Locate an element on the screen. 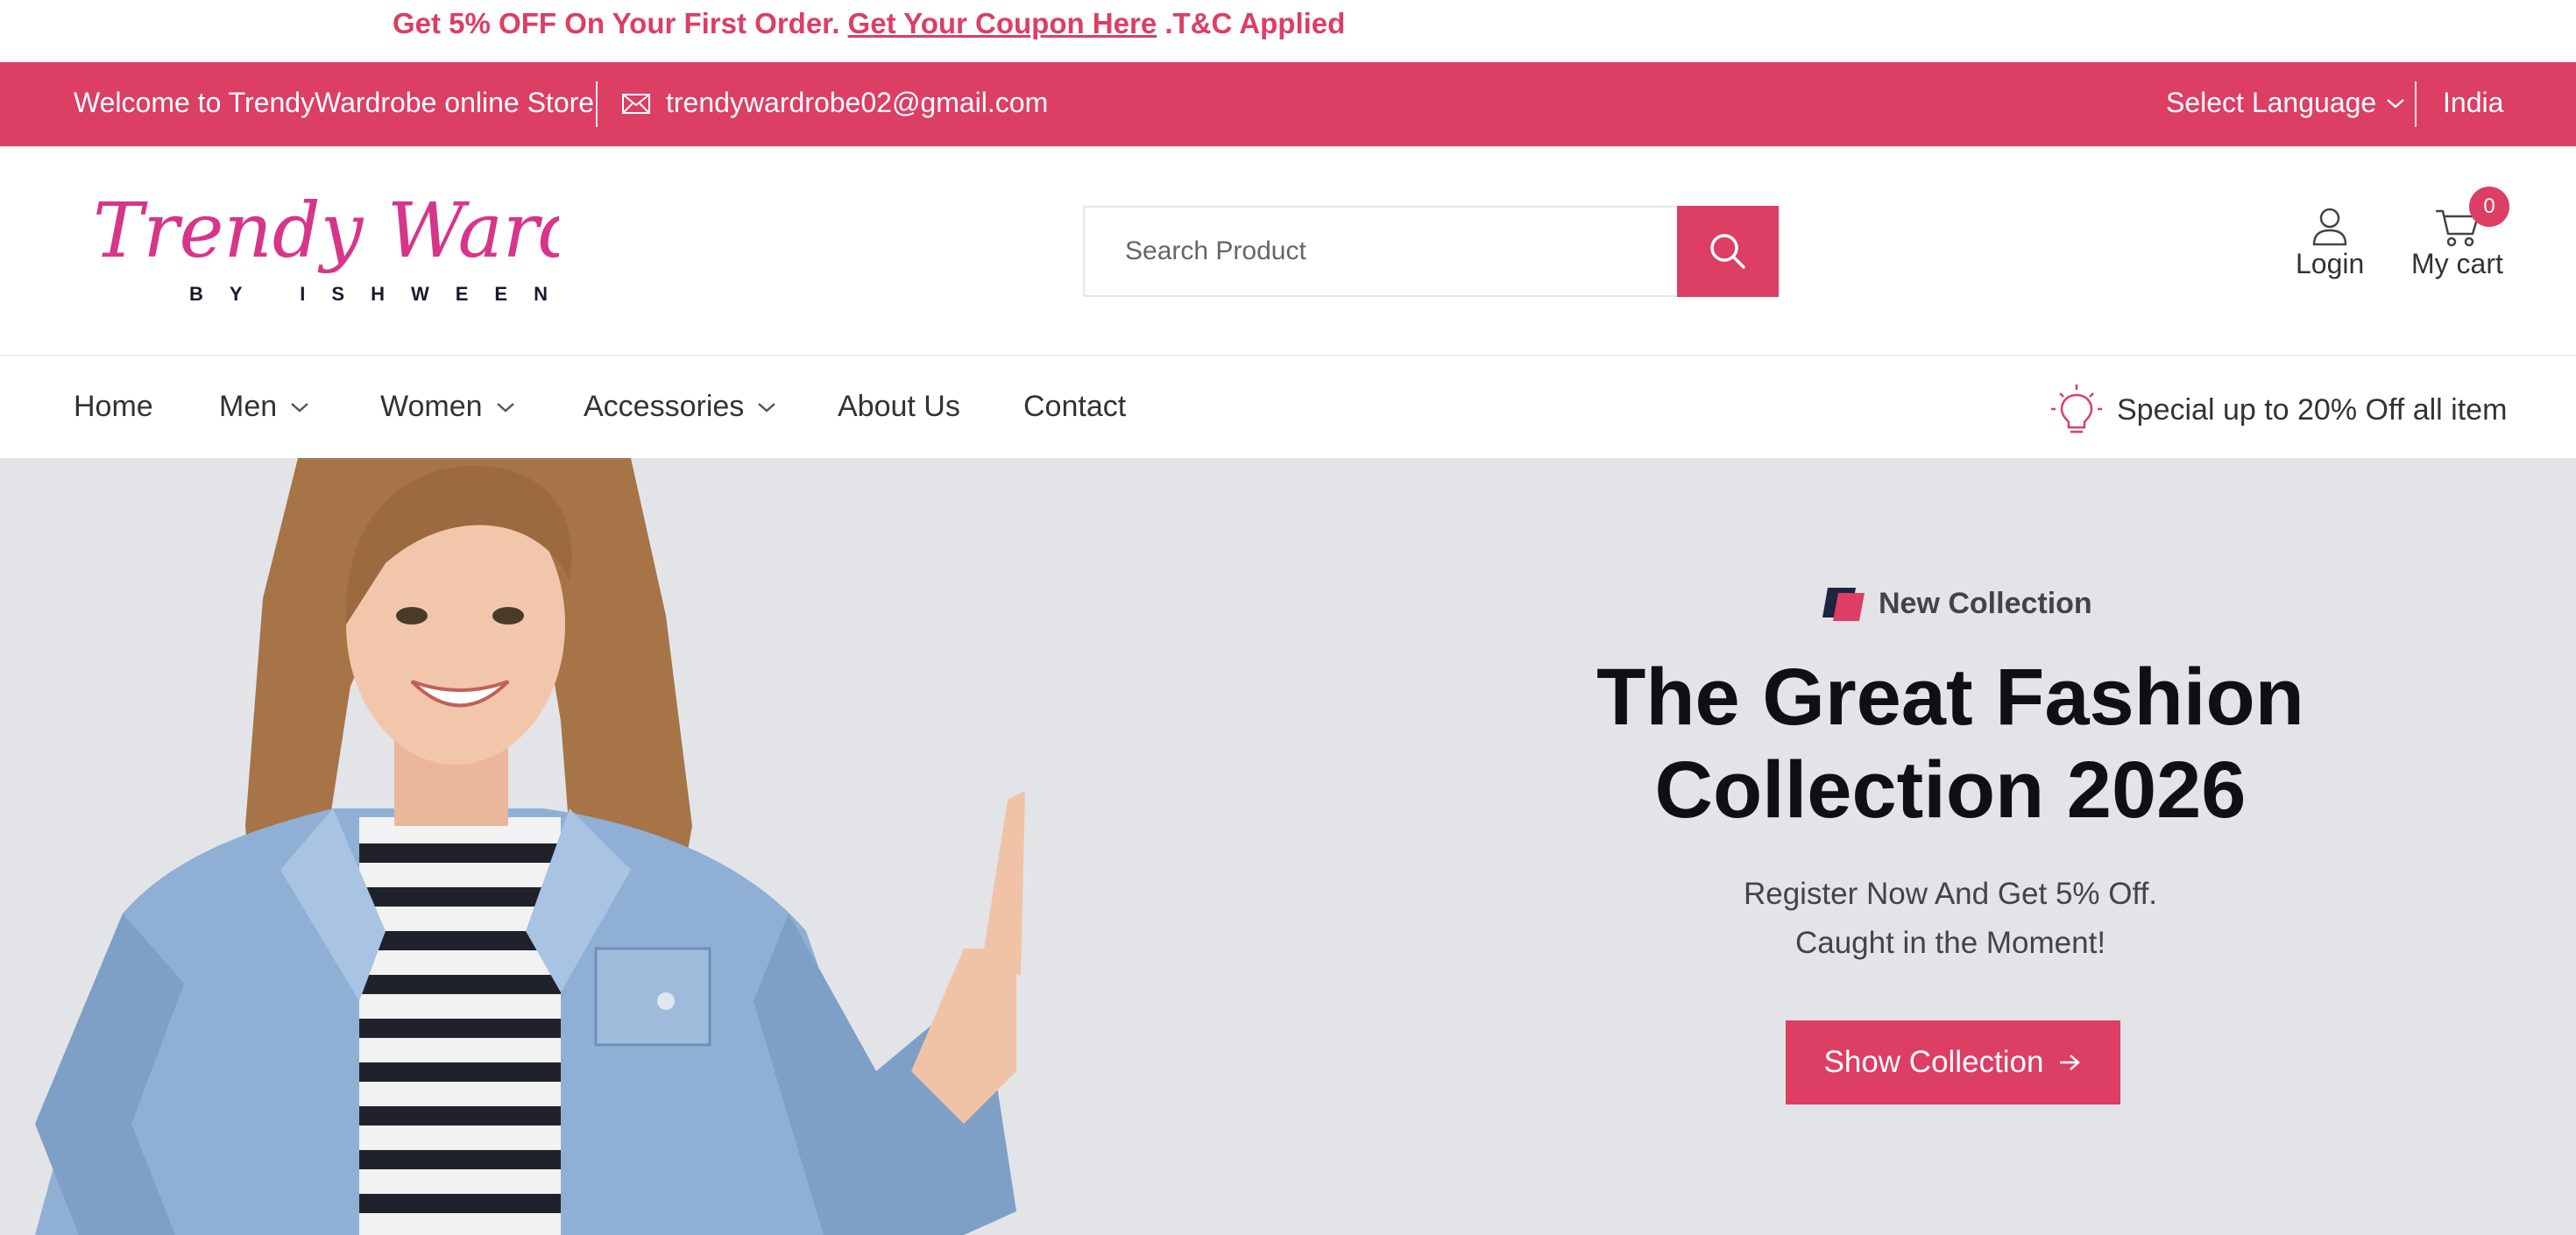 The image size is (2576, 1235). cart-count-badge: 0 is located at coordinates (2489, 207).